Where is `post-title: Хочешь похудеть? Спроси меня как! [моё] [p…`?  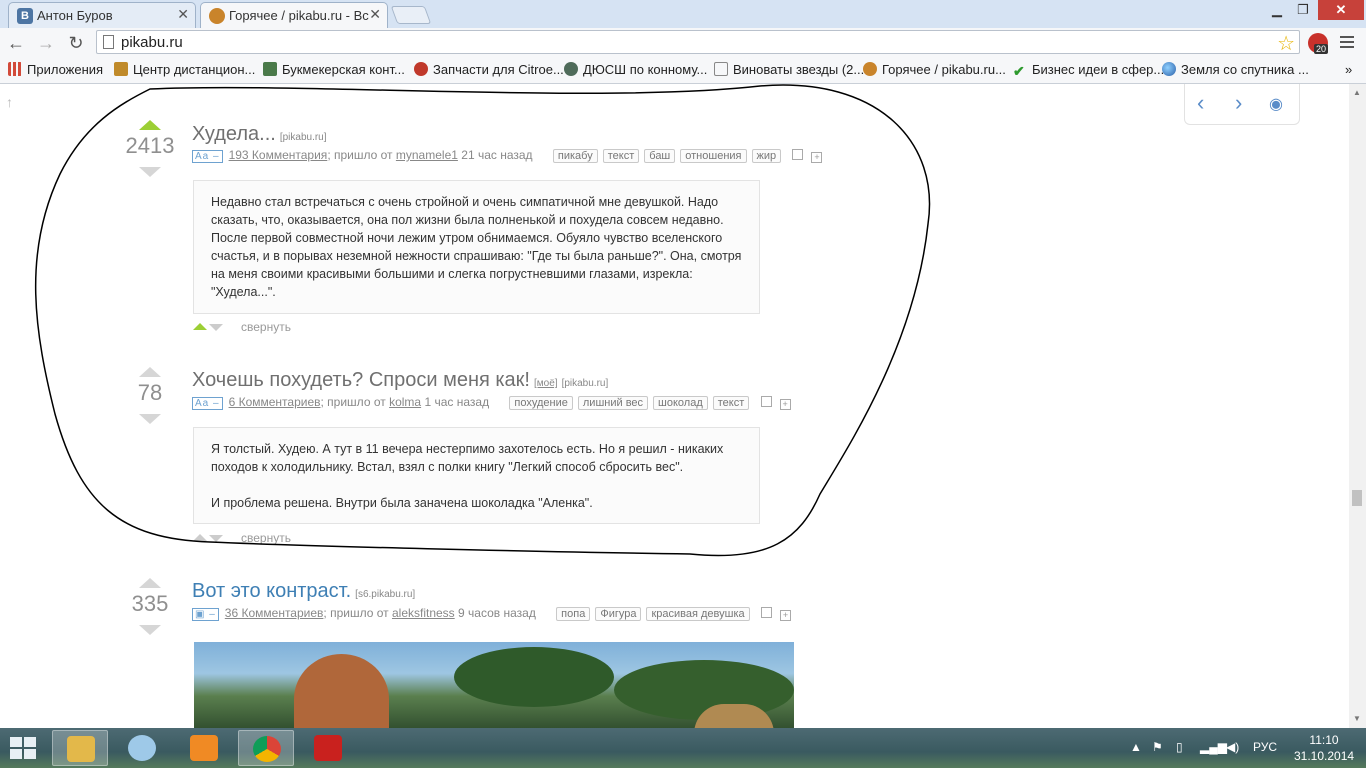
post-title: Хочешь похудеть? Спроси меня как! [моё] [p… is located at coordinates (400, 380).